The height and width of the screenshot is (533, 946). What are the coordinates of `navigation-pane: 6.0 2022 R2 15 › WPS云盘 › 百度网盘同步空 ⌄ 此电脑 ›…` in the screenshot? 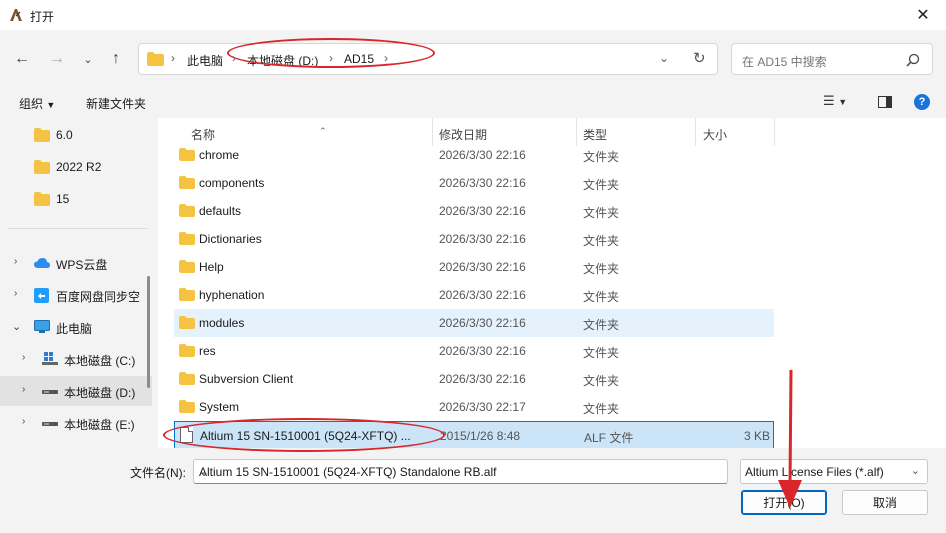 It's located at (77, 283).